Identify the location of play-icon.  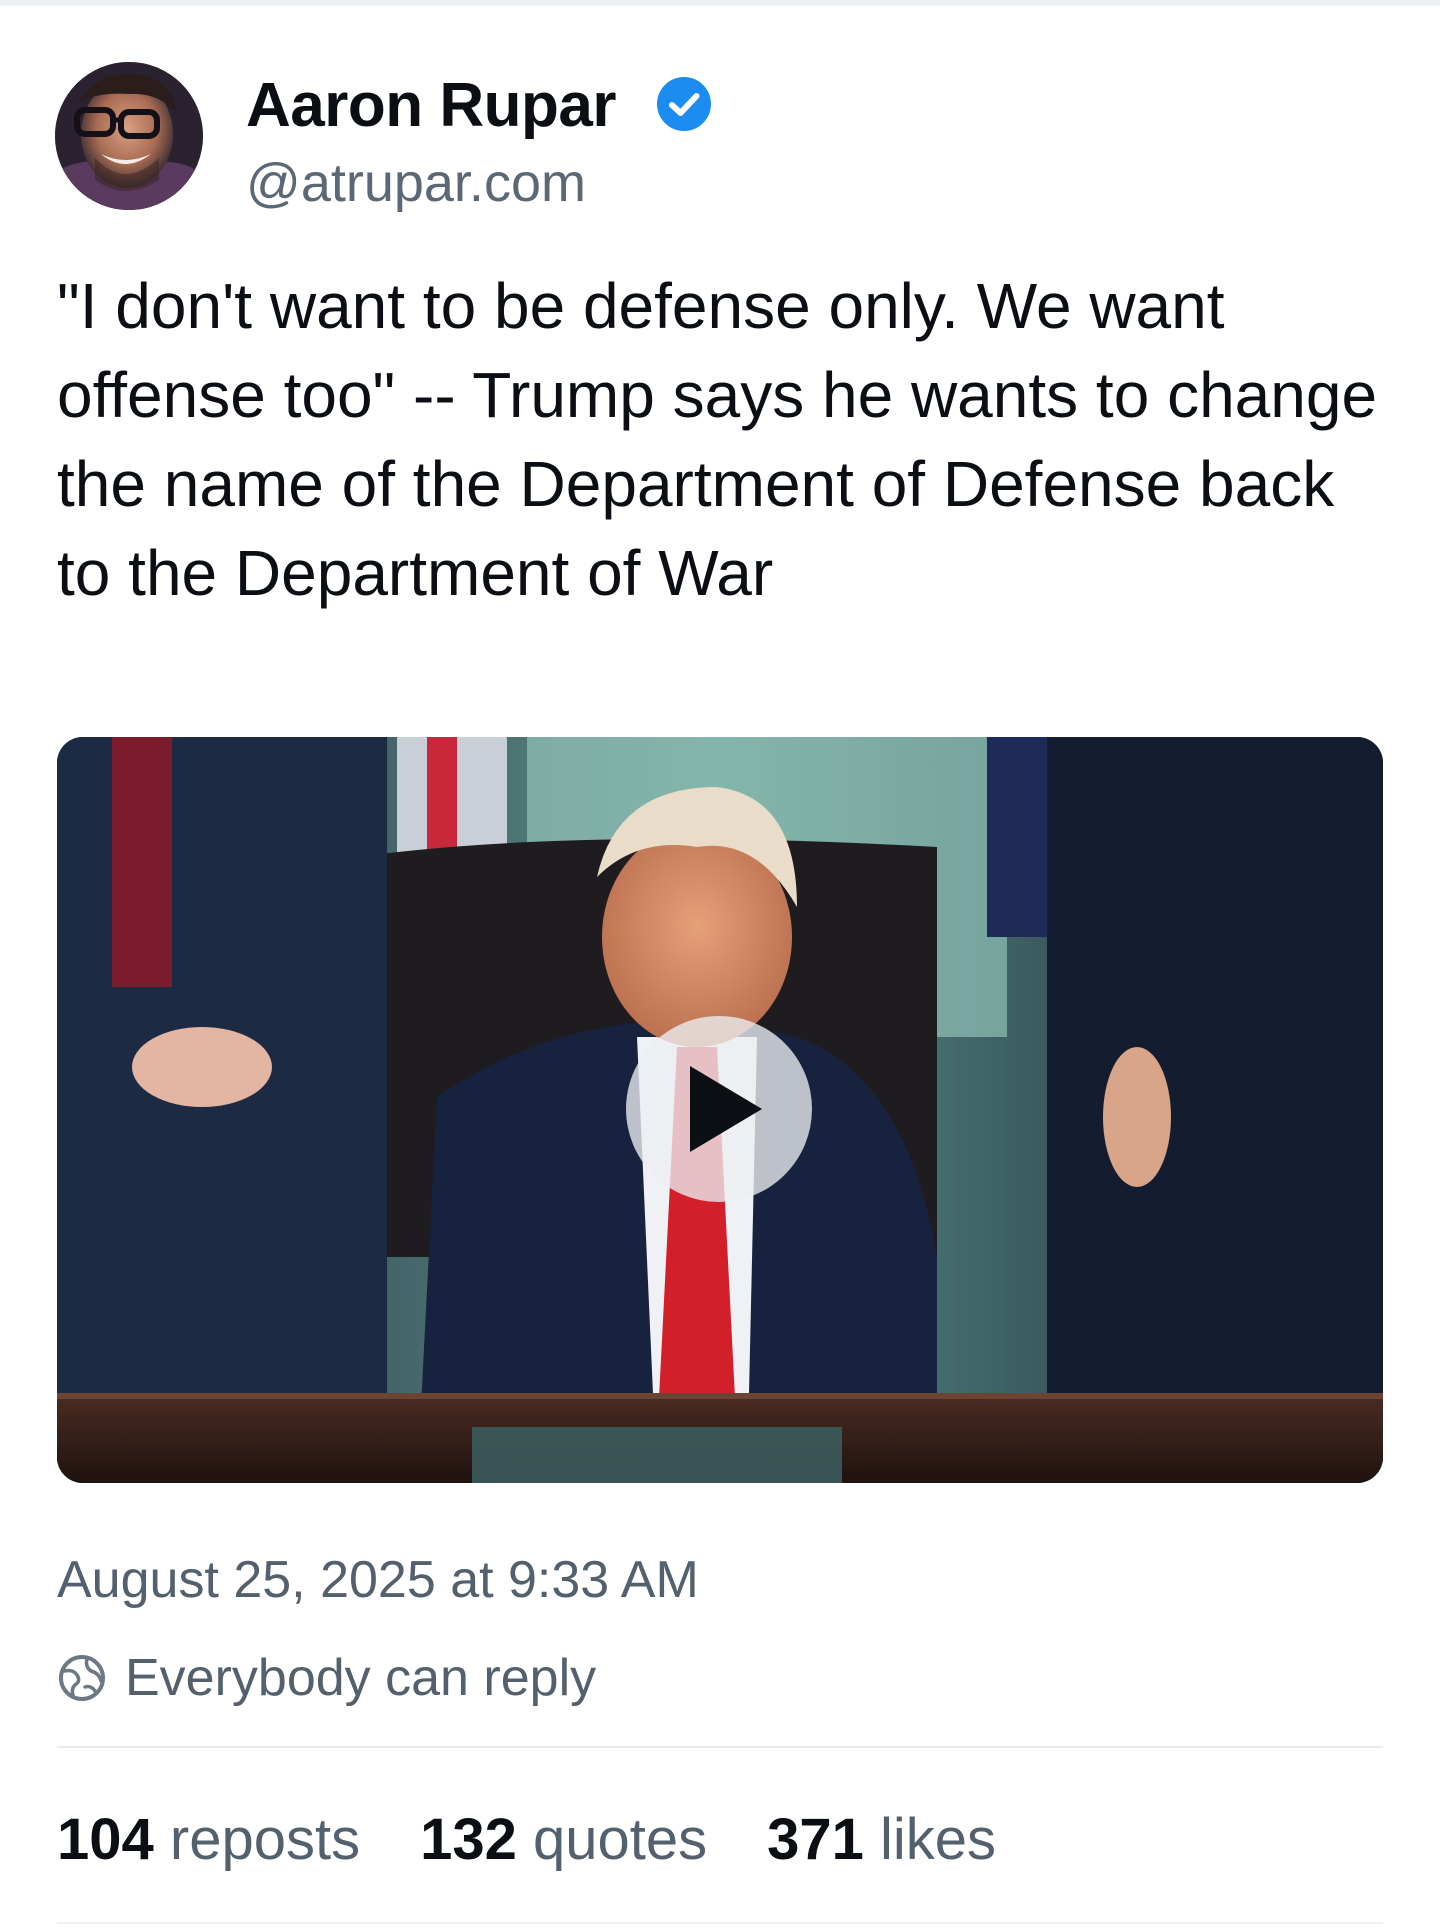
(726, 1109).